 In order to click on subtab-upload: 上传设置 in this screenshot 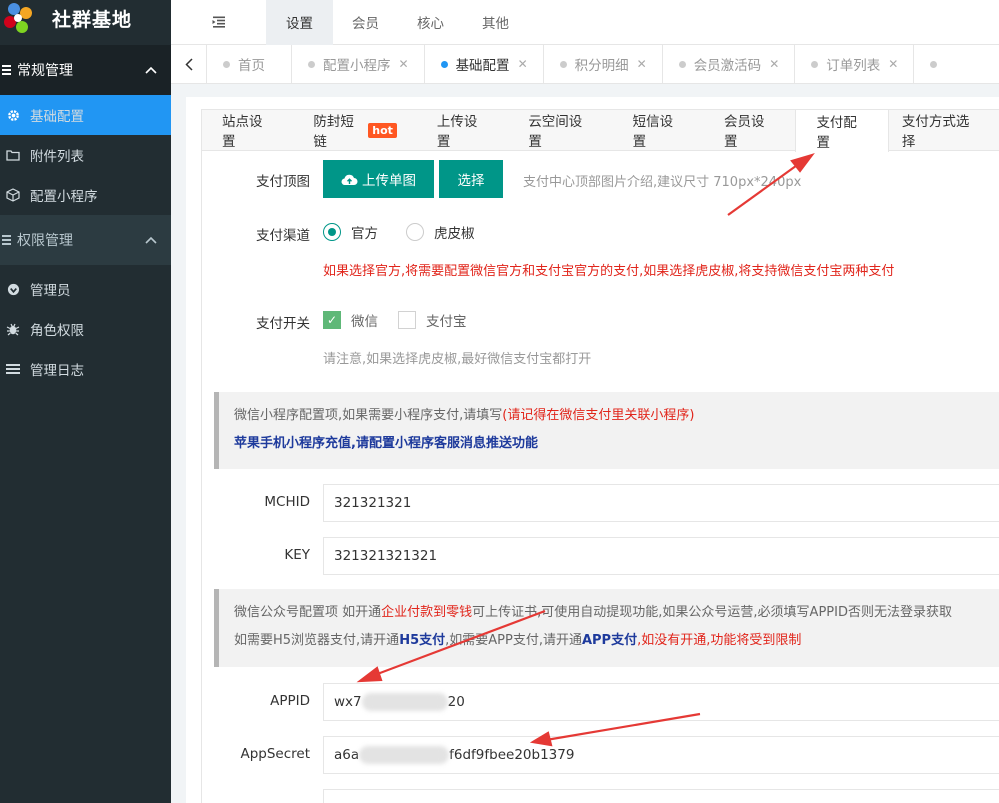, I will do `click(462, 130)`.